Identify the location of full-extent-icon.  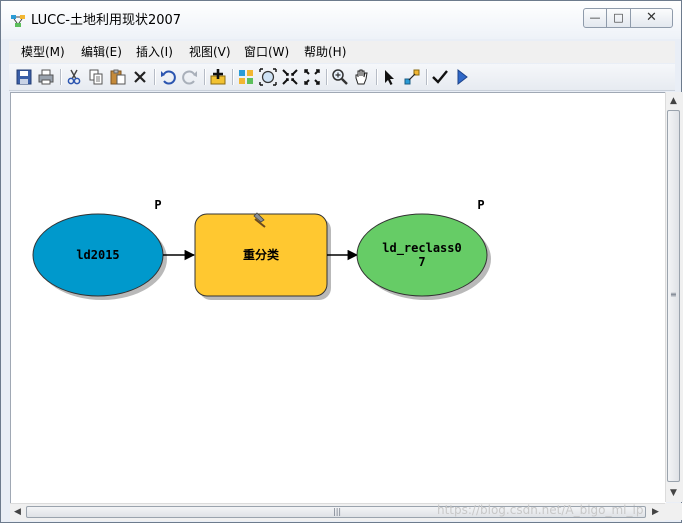
(268, 77).